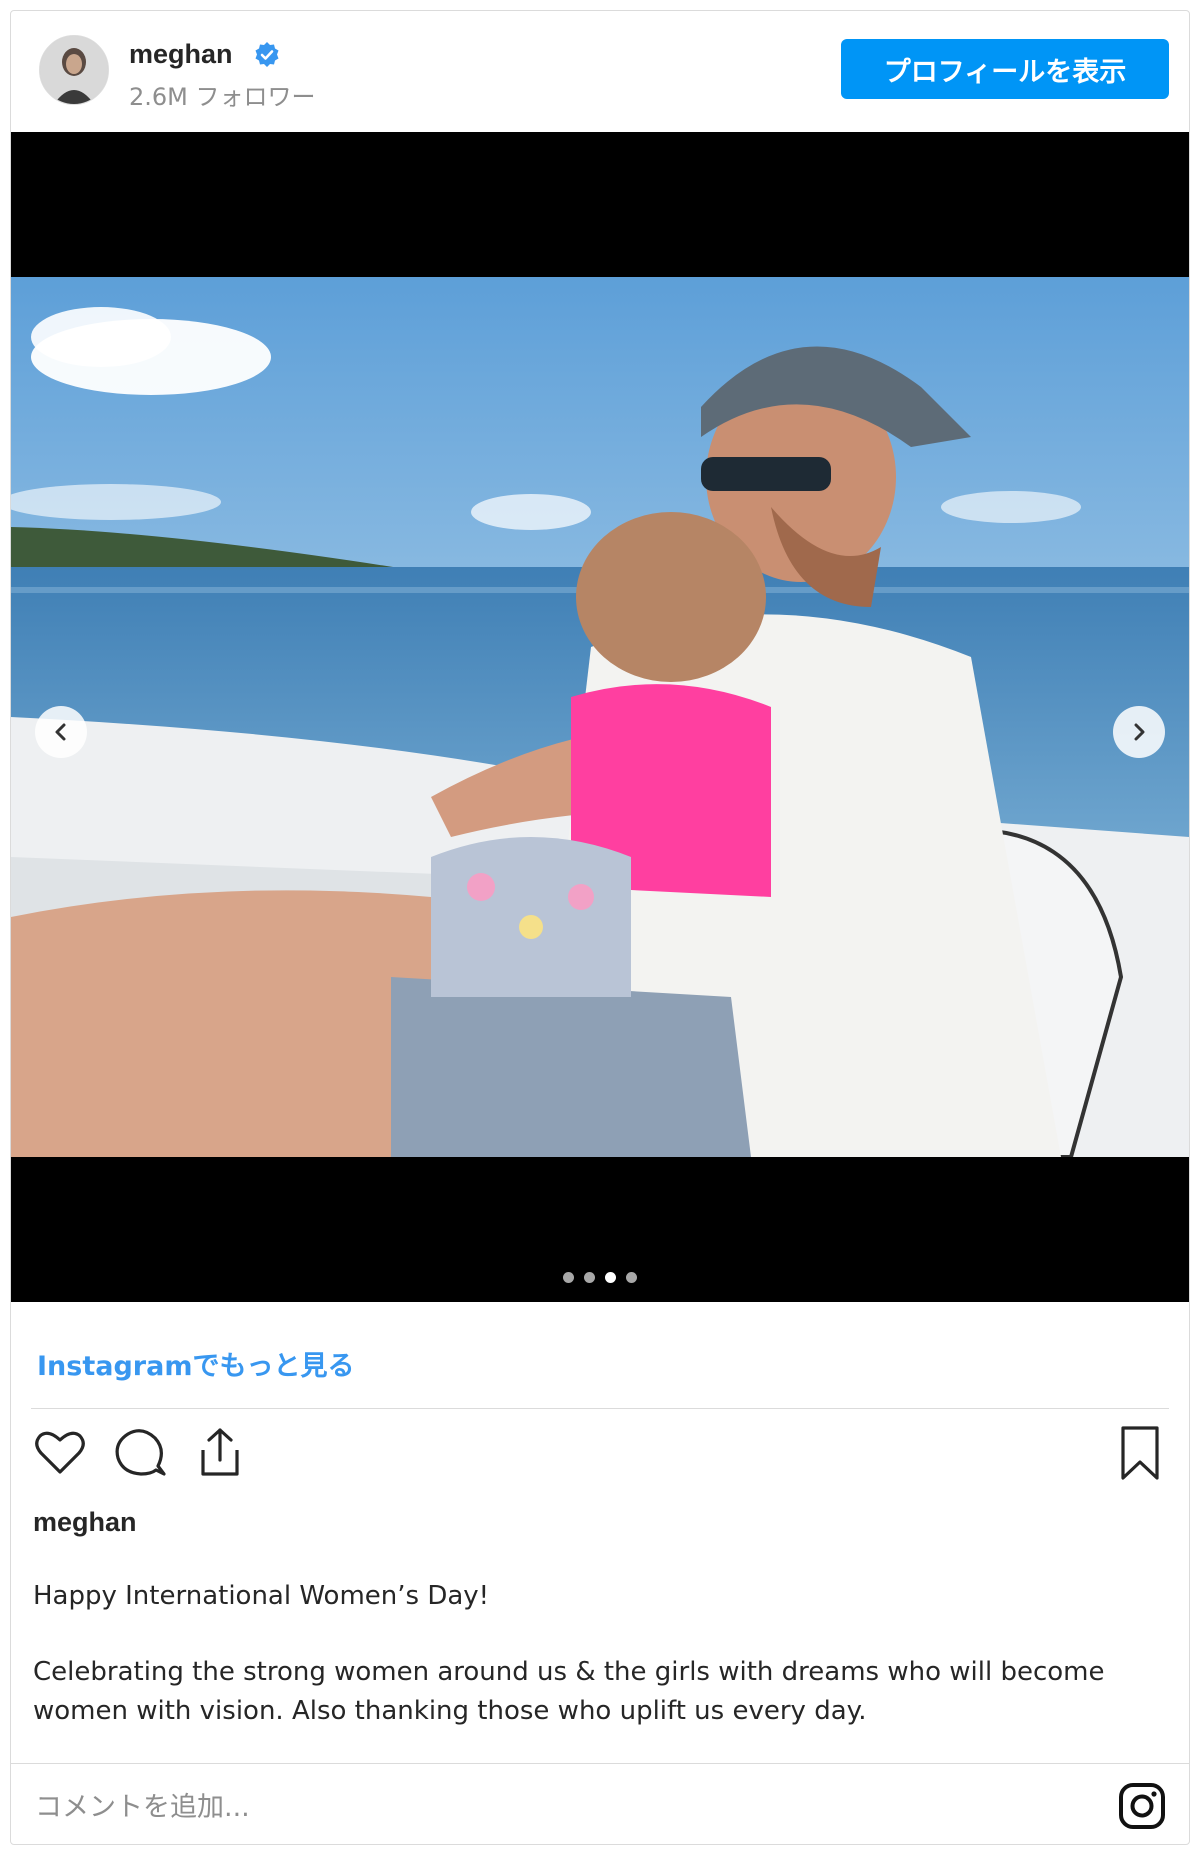  I want to click on verified-badge-icon, so click(267, 54).